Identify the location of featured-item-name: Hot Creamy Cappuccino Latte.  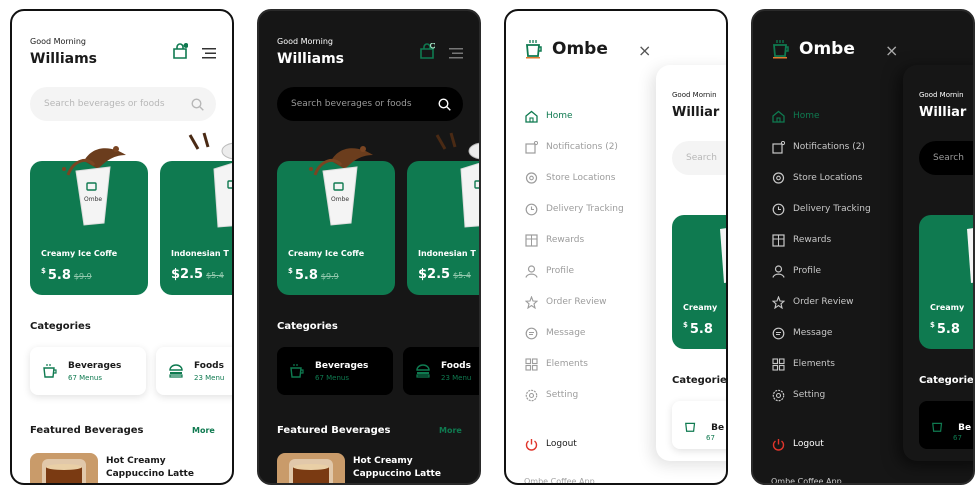
(150, 467).